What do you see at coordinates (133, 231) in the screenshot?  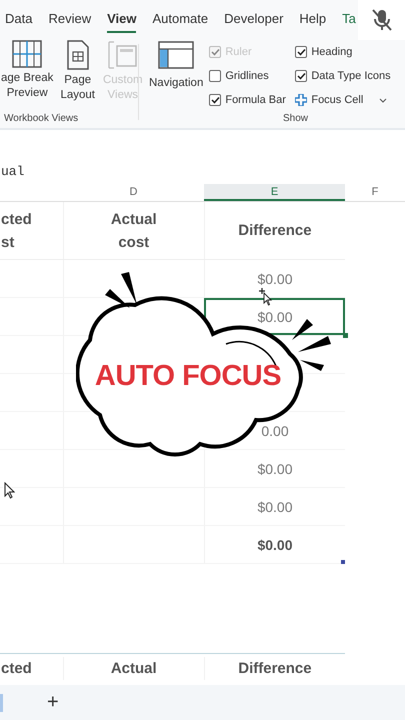 I see `column-title: Actual cost` at bounding box center [133, 231].